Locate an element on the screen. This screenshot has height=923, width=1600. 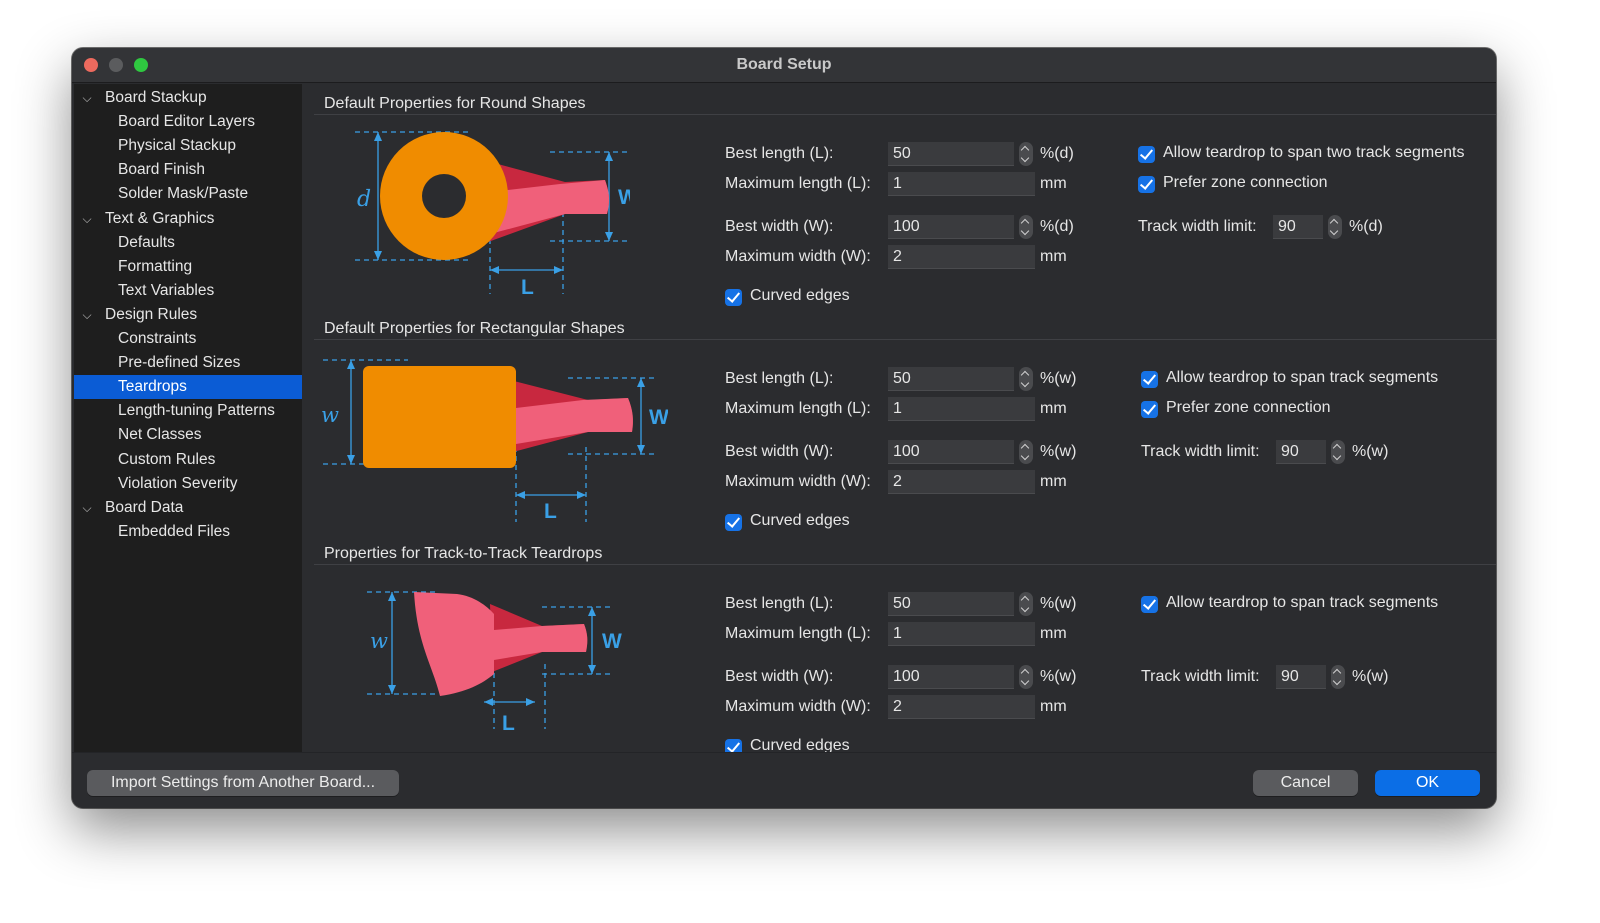
dim-label-right: W is located at coordinates (612, 641).